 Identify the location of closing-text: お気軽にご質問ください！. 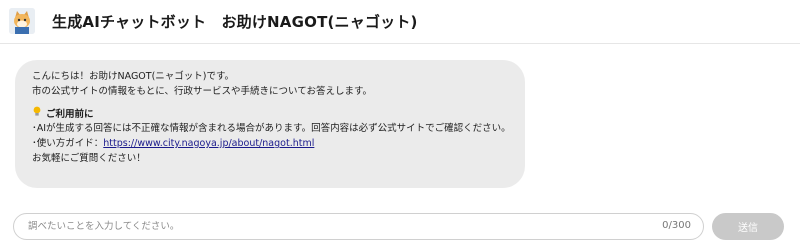
(89, 158).